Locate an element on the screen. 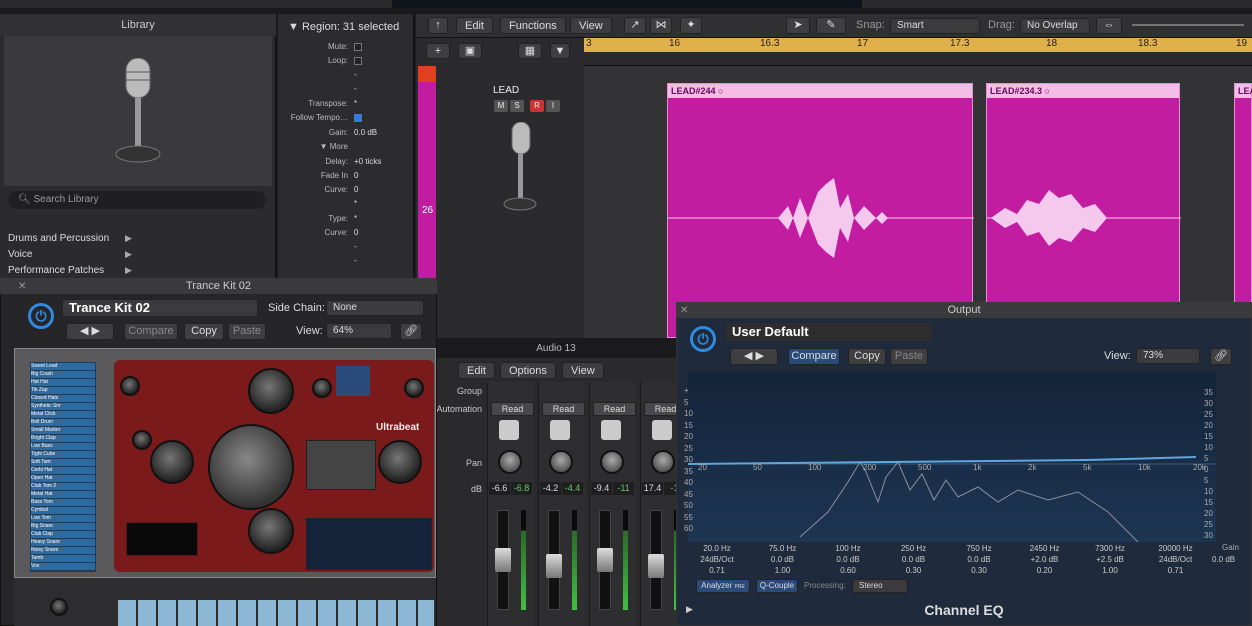  eq-band-q: 0.30 is located at coordinates (979, 570).